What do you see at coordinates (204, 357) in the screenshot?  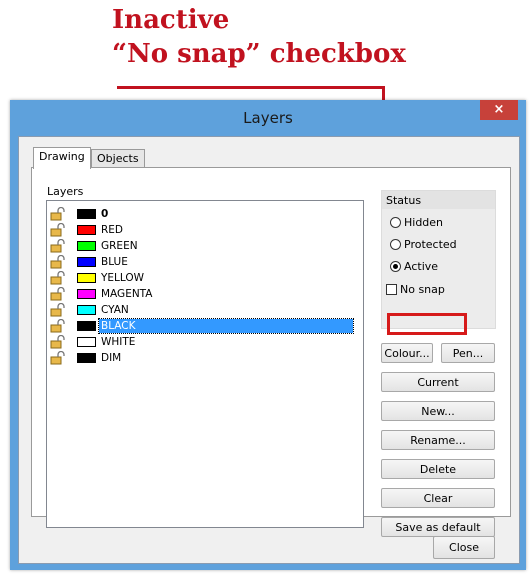 I see `layer-row: DIM` at bounding box center [204, 357].